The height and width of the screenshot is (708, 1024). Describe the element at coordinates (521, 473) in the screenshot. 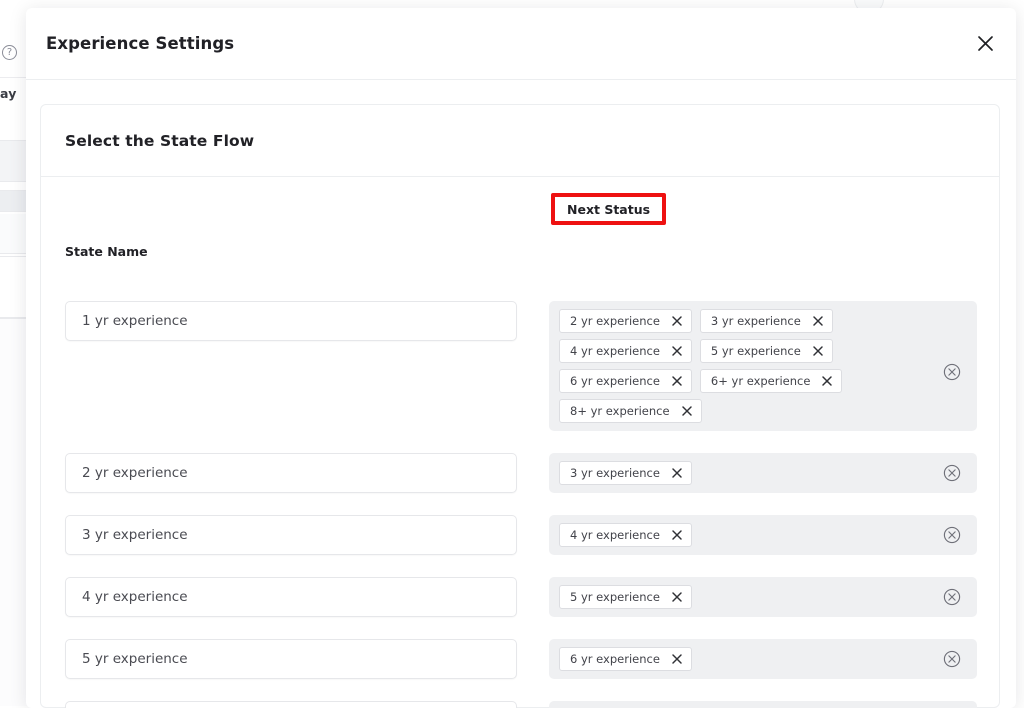

I see `table-row: 2 yr experience 3 yr experience` at that location.